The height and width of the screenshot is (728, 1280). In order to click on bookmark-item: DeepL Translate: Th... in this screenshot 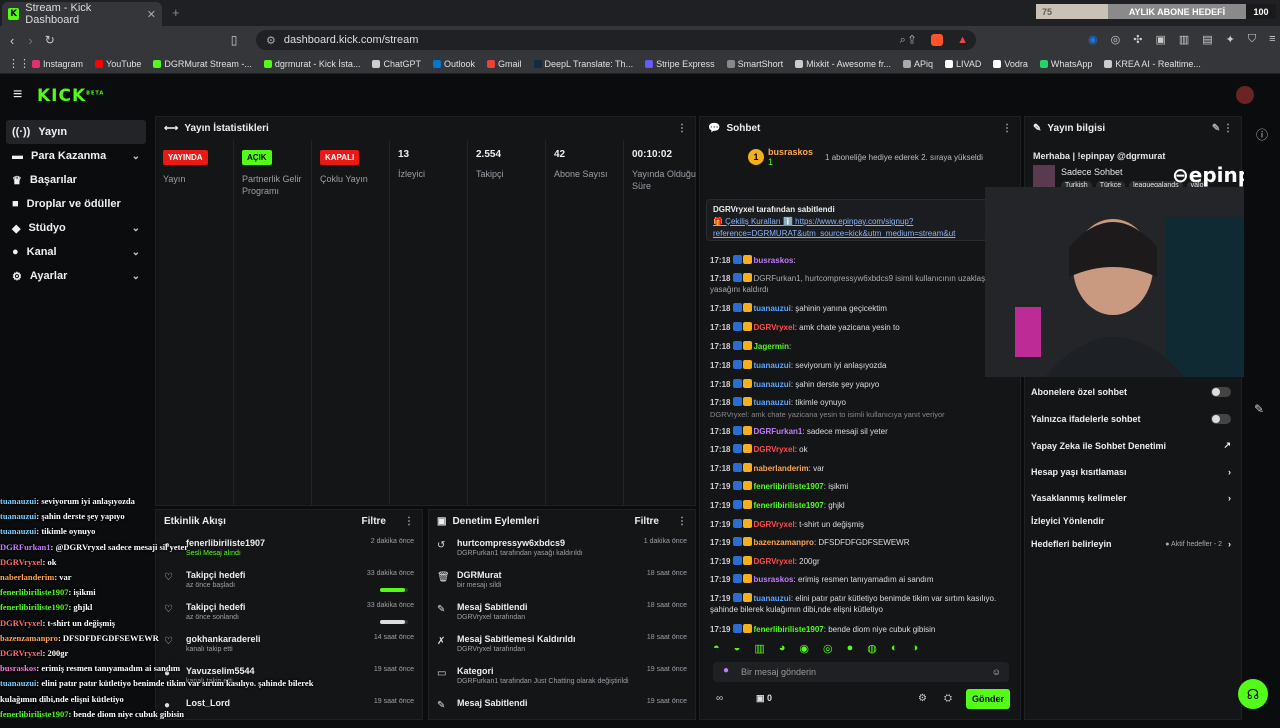, I will do `click(583, 64)`.